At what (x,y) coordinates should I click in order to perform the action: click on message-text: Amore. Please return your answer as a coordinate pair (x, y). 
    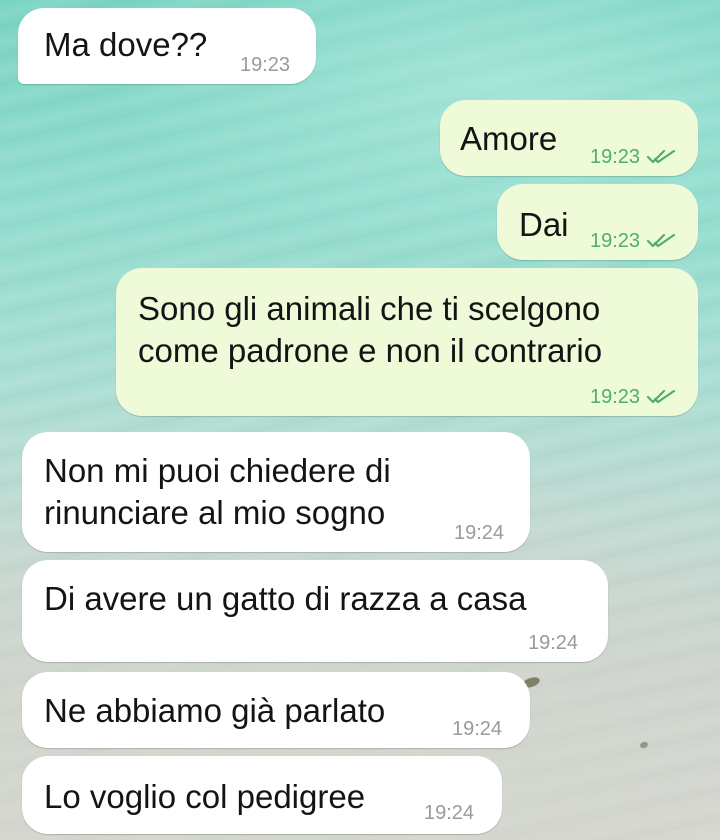
    Looking at the image, I should click on (509, 138).